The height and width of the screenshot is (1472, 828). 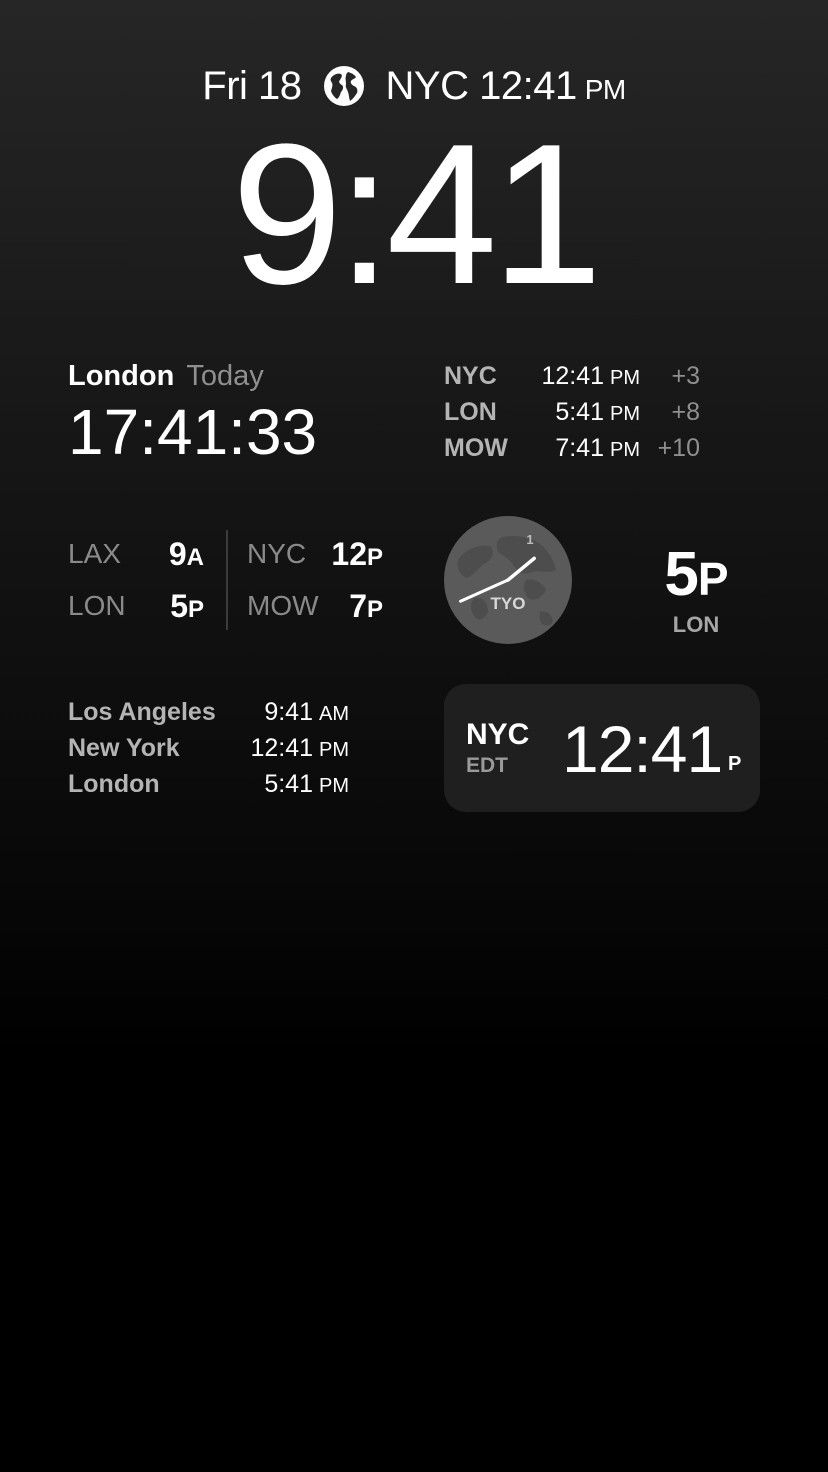 I want to click on globe-icon, so click(x=343, y=86).